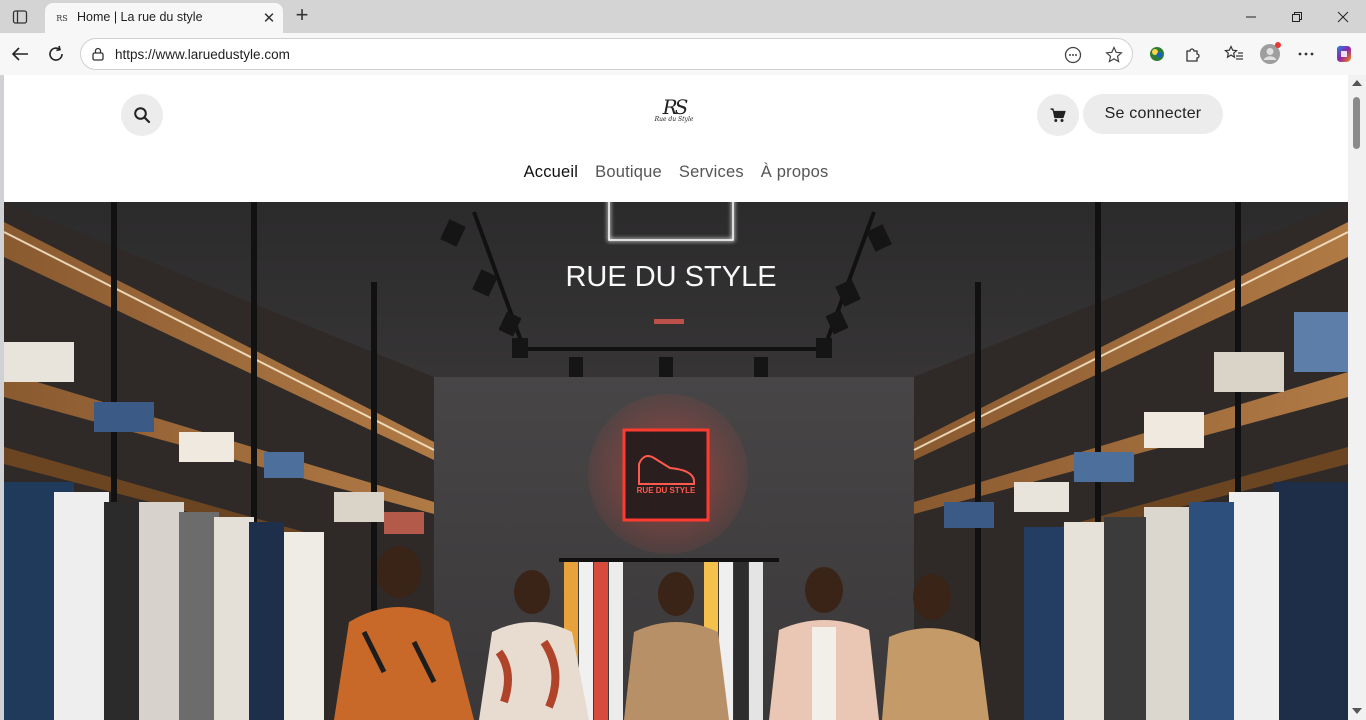  What do you see at coordinates (1114, 55) in the screenshot?
I see `favorite-star-icon` at bounding box center [1114, 55].